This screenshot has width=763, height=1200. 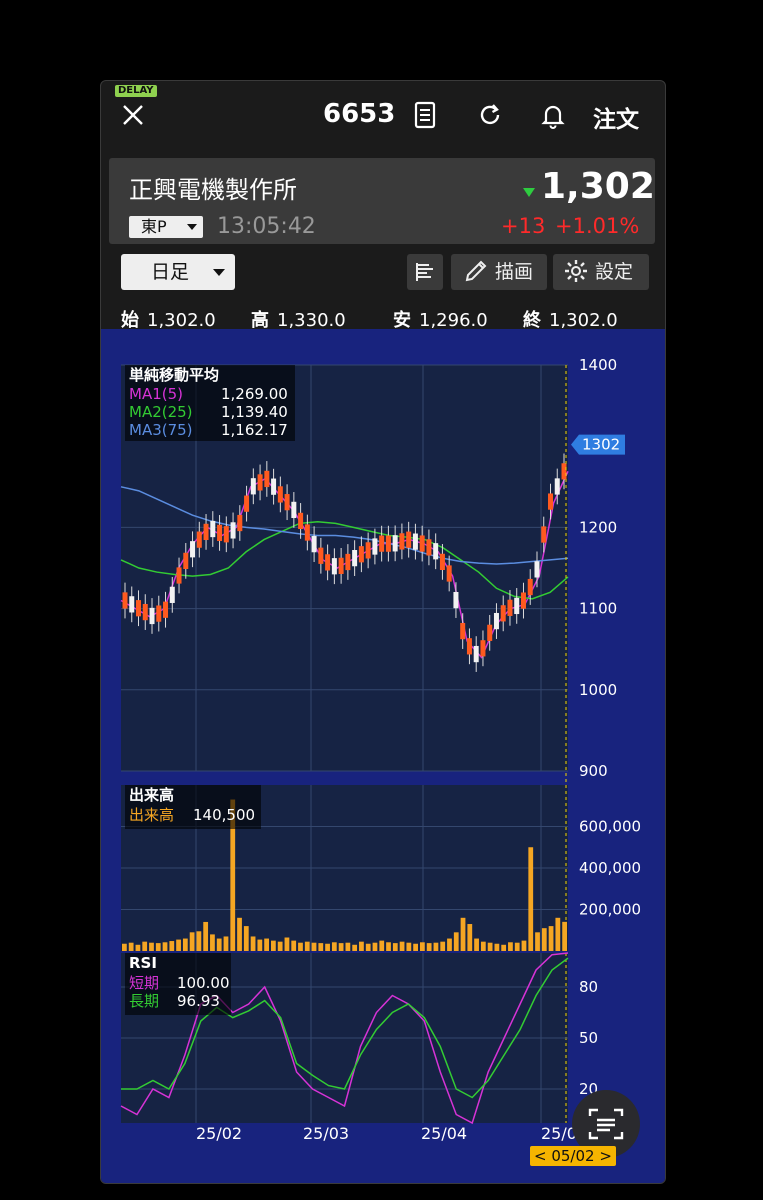 What do you see at coordinates (326, 1133) in the screenshot?
I see `date-axis-label: 25/03` at bounding box center [326, 1133].